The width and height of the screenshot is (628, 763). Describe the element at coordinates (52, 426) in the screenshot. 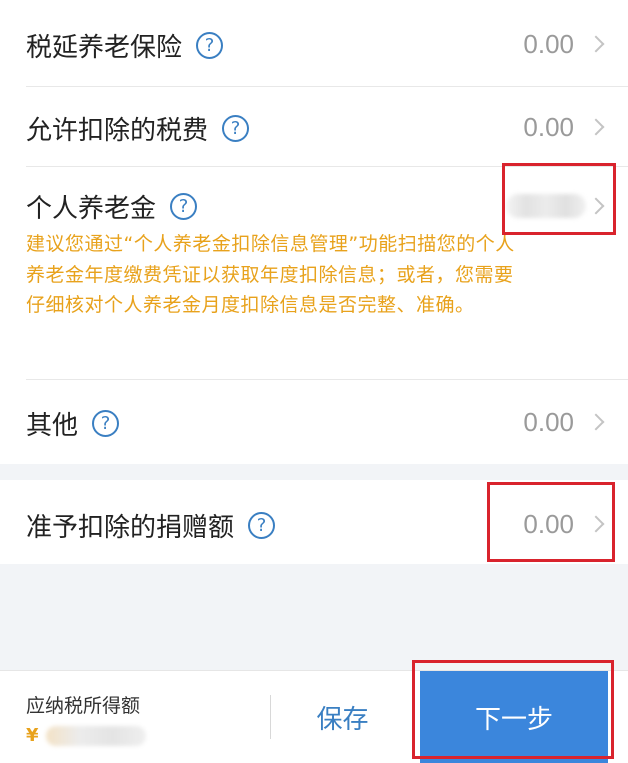

I see `row-label: 其他` at that location.